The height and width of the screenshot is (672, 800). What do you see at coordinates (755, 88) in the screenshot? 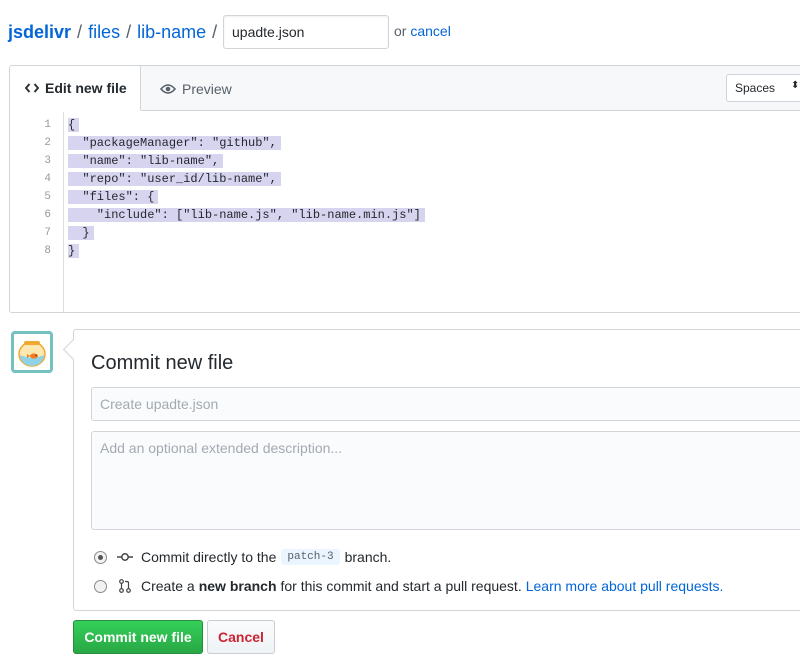
I see `indent-mode-value: Spaces` at bounding box center [755, 88].